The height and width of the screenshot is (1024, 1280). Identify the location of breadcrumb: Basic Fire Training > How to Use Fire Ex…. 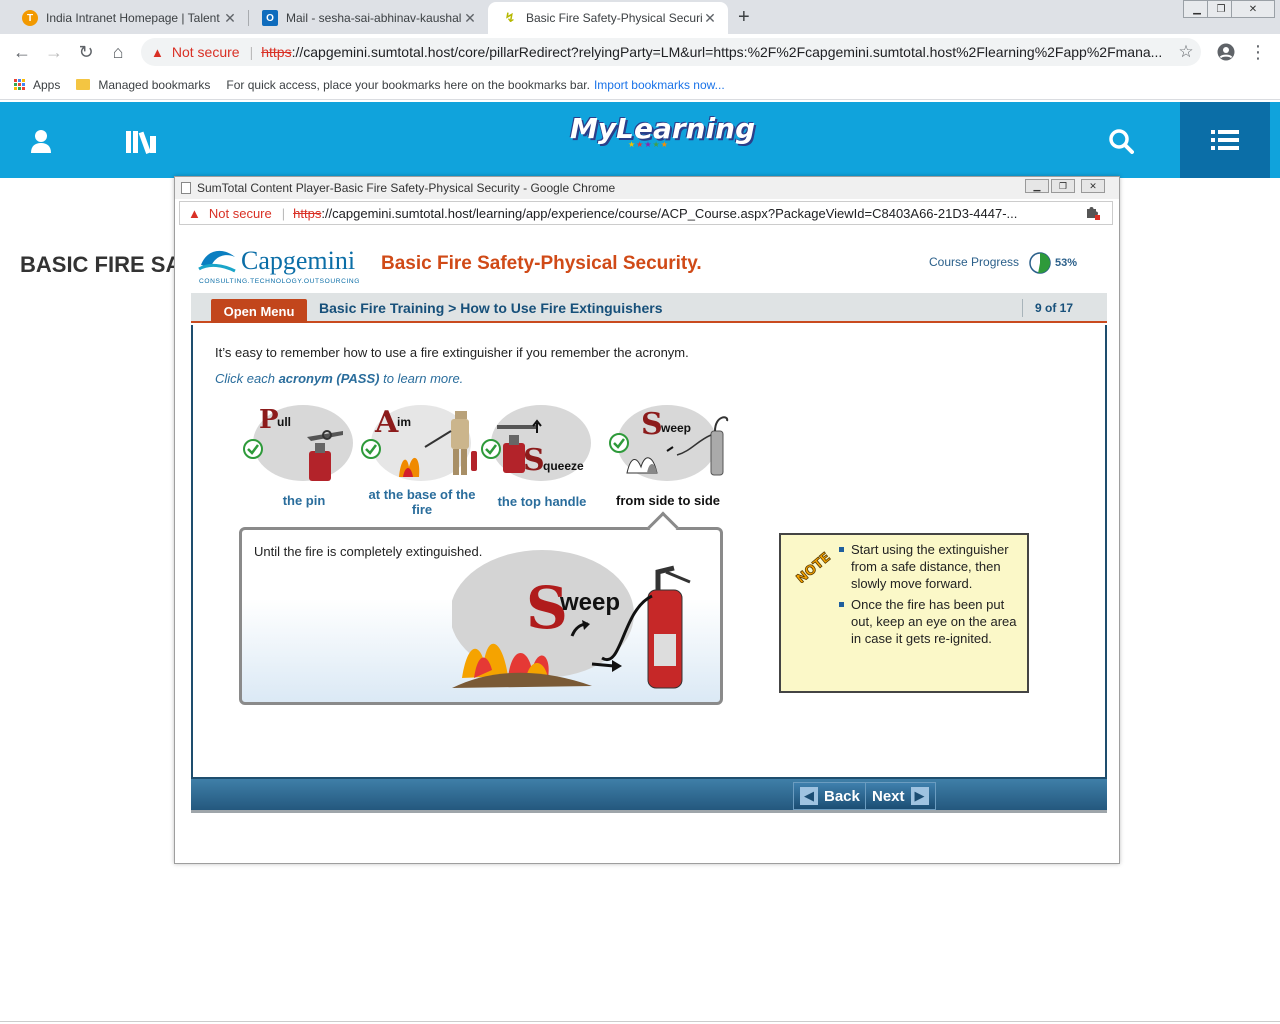
(491, 308).